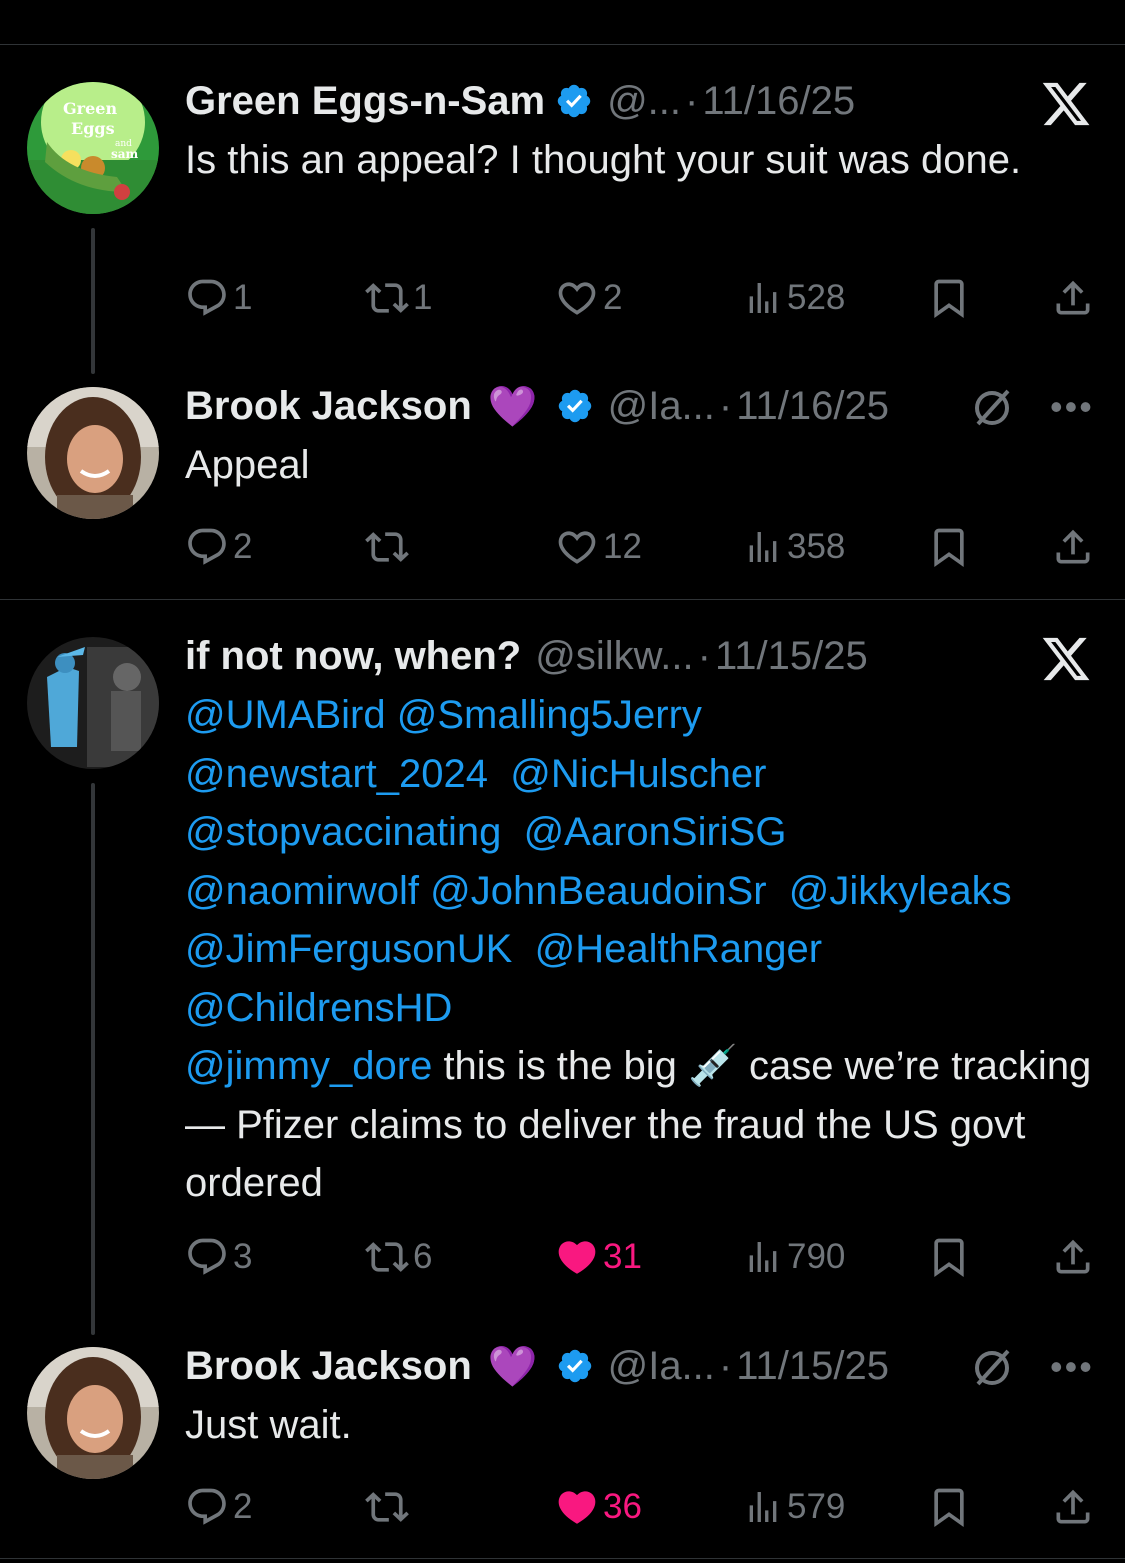  What do you see at coordinates (678, 949) in the screenshot?
I see `mention-link: @HealthRanger` at bounding box center [678, 949].